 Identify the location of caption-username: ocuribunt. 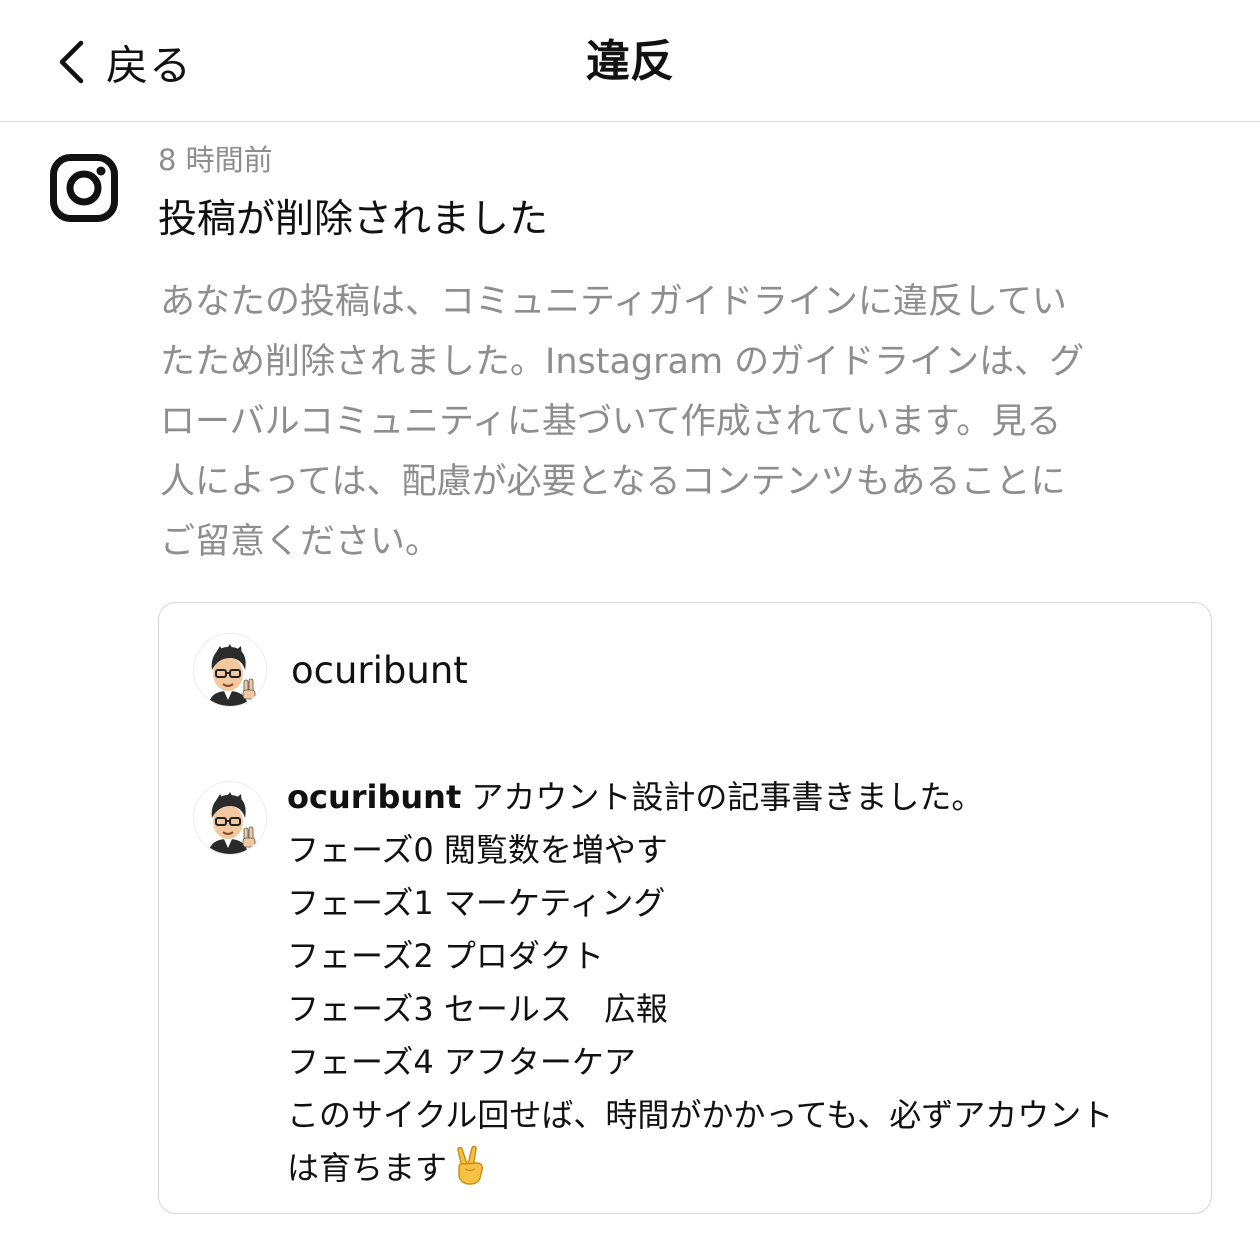
(374, 797).